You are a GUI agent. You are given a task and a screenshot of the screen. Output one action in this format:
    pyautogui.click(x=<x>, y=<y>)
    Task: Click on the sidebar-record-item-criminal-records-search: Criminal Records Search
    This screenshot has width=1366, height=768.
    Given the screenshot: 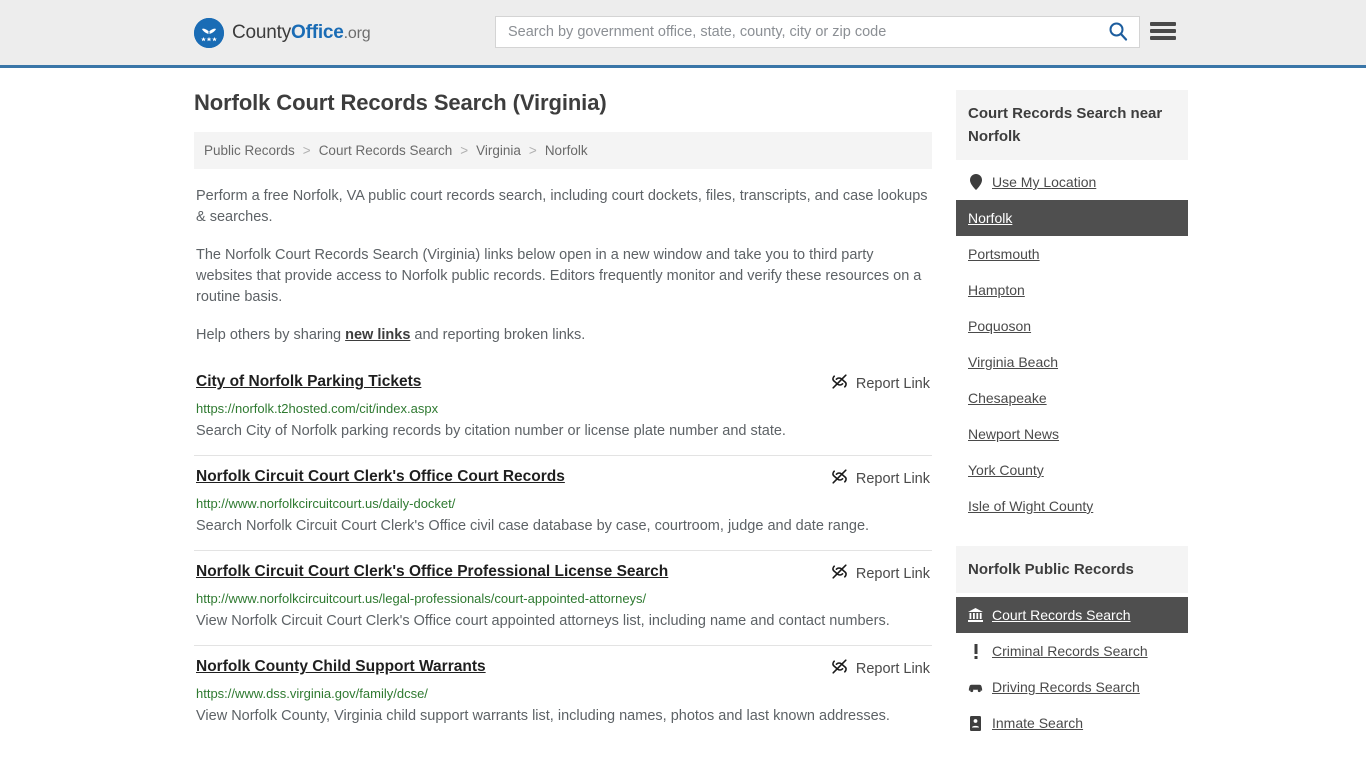 What is the action you would take?
    pyautogui.click(x=1072, y=651)
    